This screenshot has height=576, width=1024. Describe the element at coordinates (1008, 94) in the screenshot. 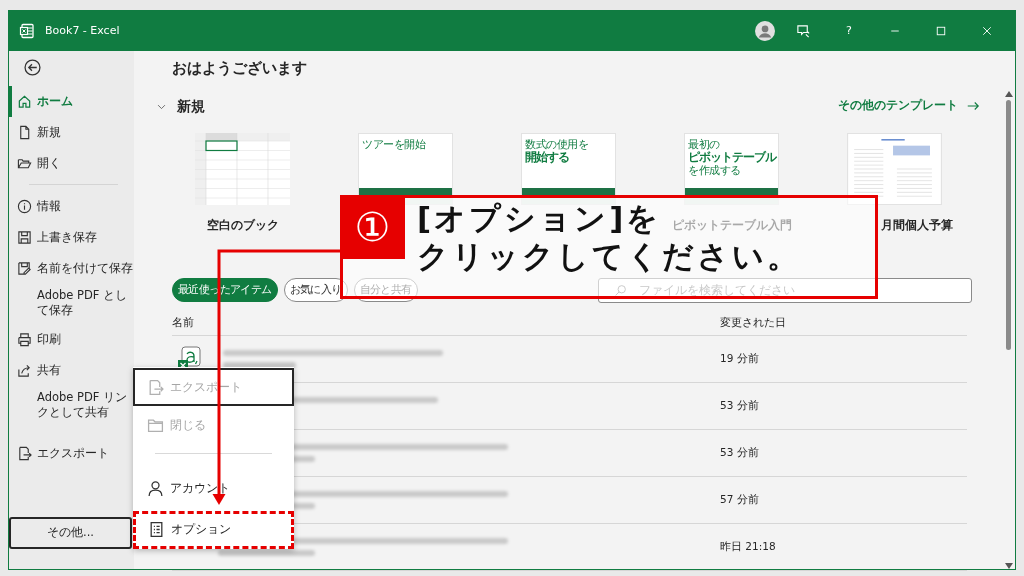

I see `scroll-up-icon` at that location.